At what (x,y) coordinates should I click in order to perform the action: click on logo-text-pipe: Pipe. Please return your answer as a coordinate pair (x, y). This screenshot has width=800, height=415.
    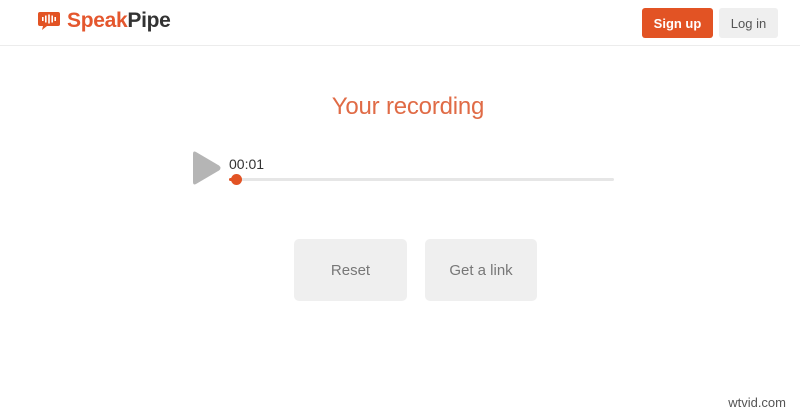
    Looking at the image, I should click on (149, 20).